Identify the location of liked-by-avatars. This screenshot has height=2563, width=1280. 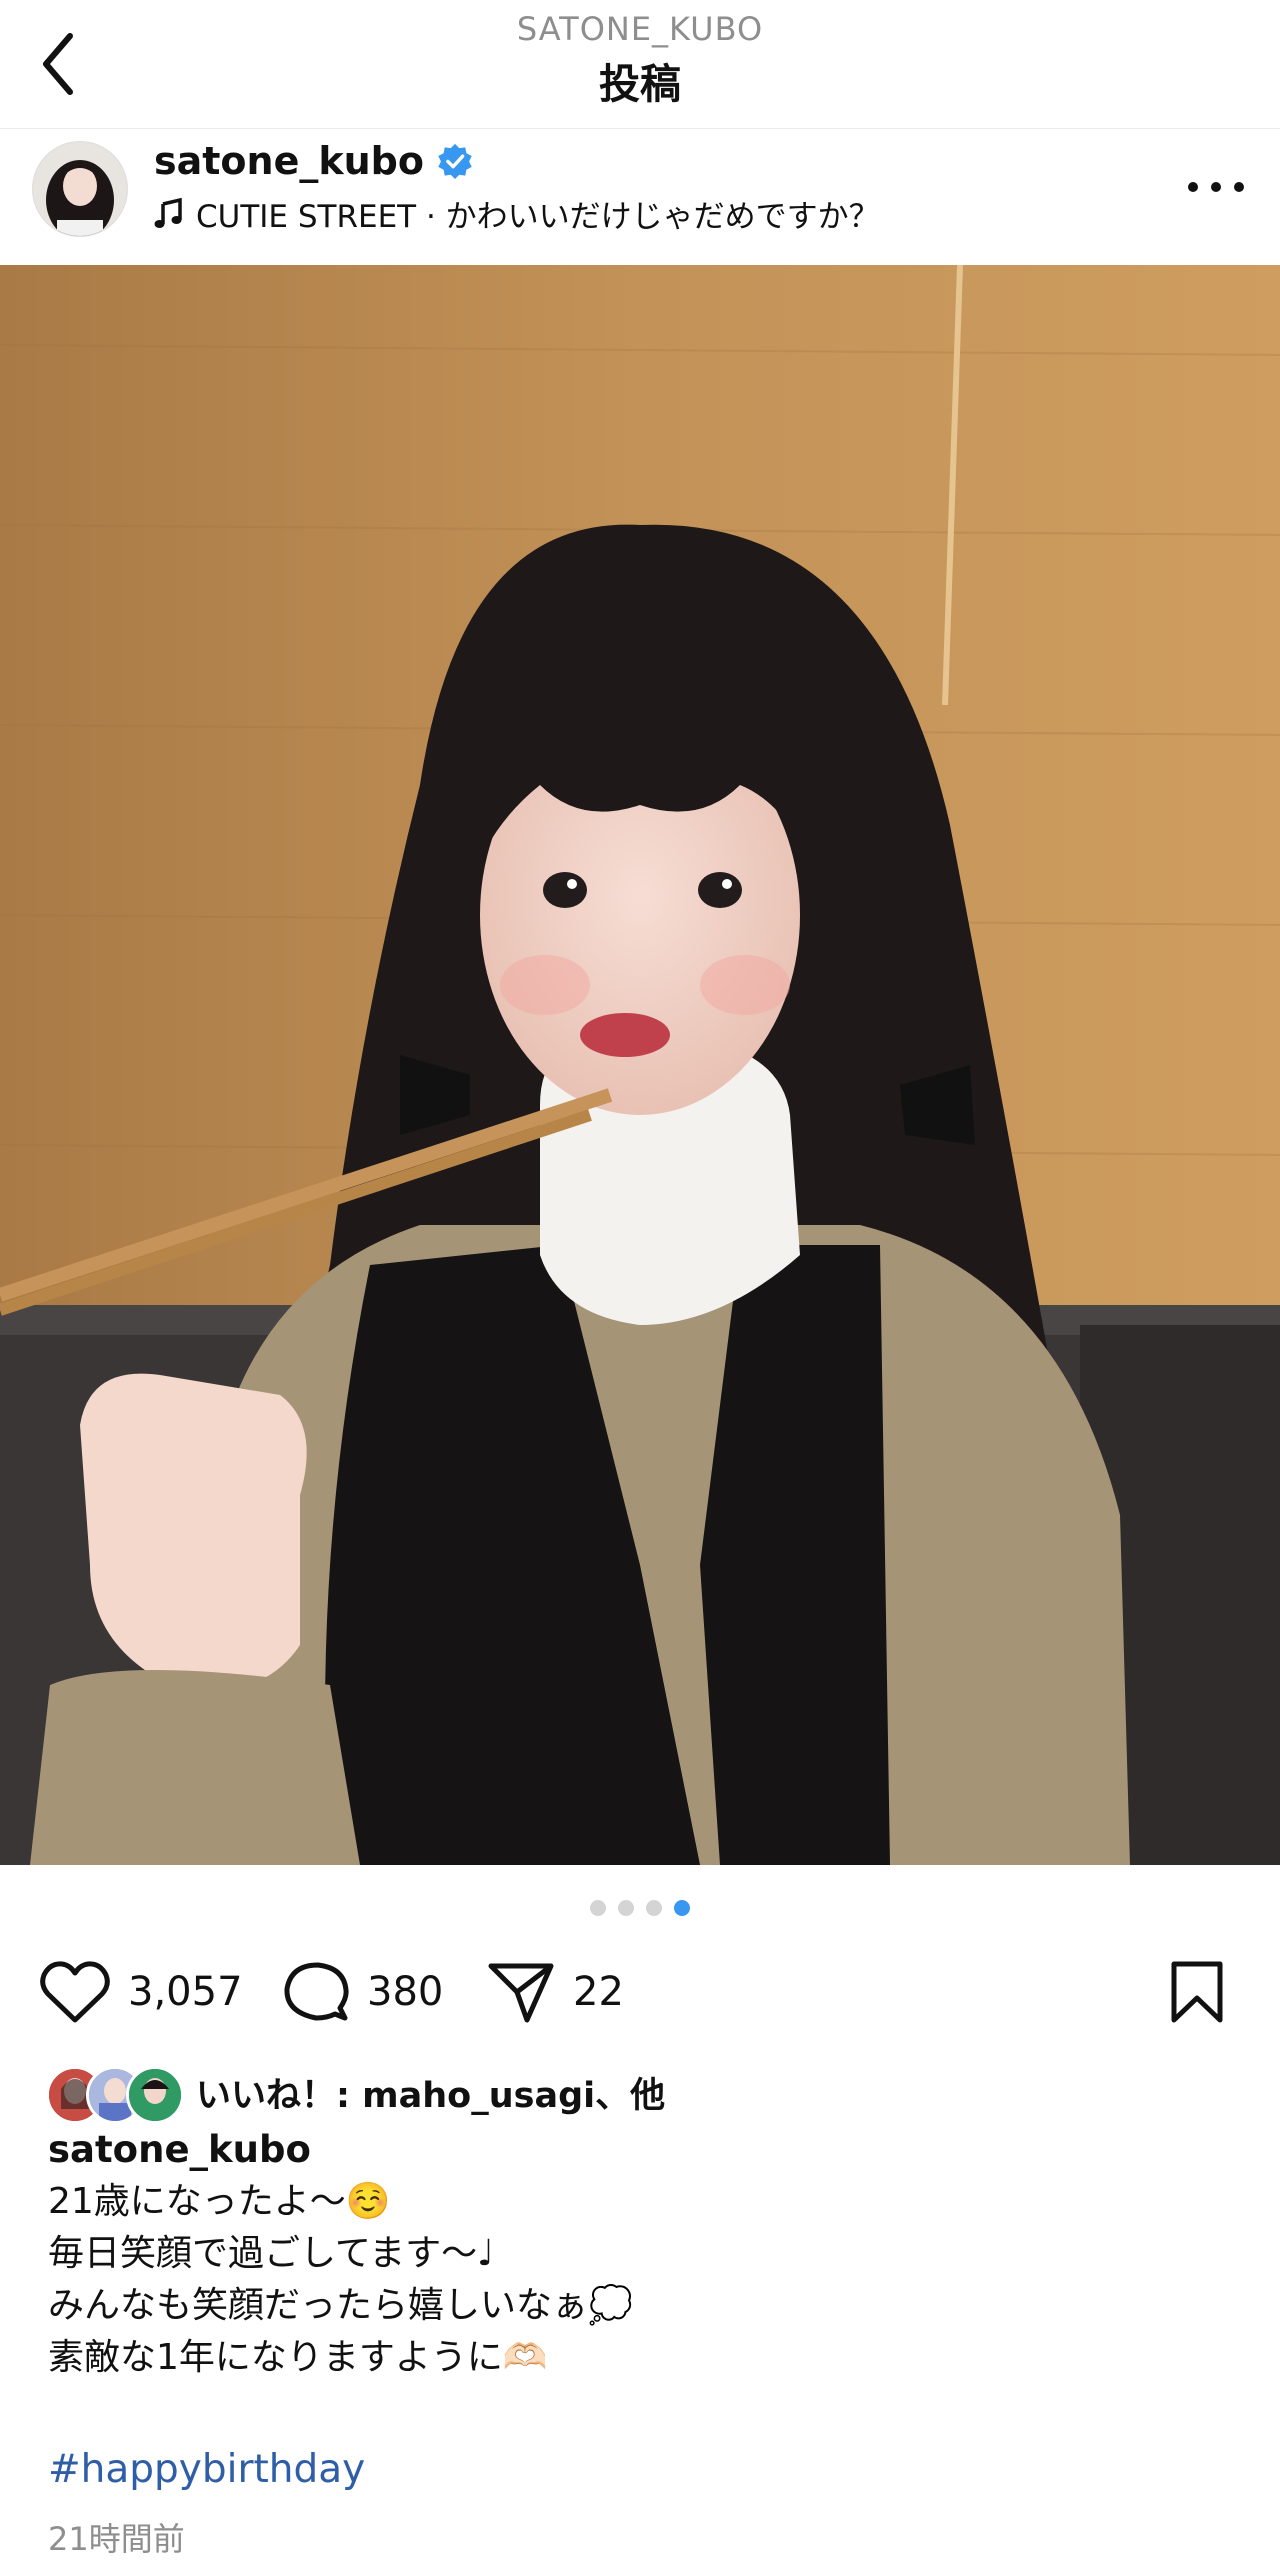
(115, 2094).